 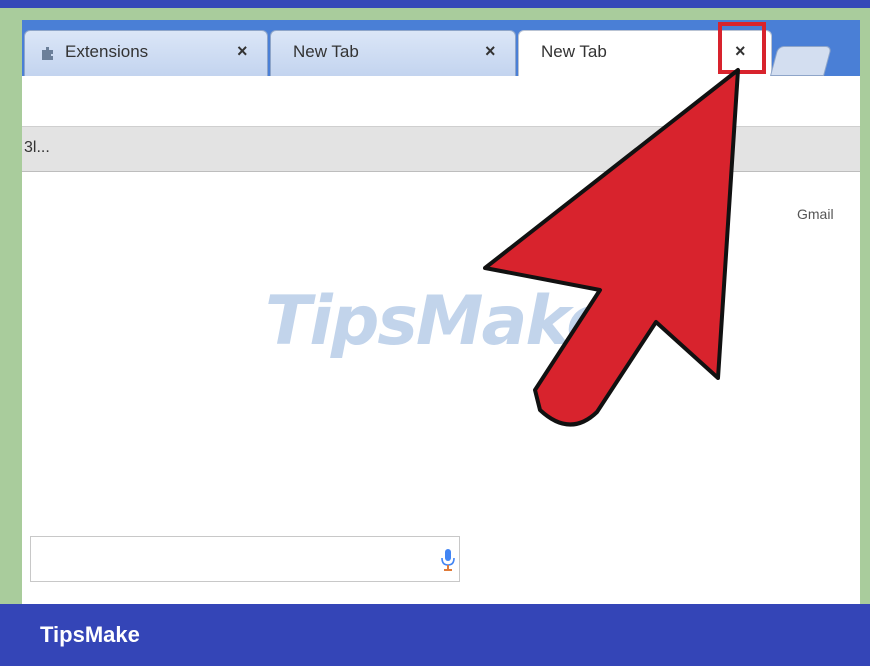 What do you see at coordinates (245, 559) in the screenshot?
I see `search-input` at bounding box center [245, 559].